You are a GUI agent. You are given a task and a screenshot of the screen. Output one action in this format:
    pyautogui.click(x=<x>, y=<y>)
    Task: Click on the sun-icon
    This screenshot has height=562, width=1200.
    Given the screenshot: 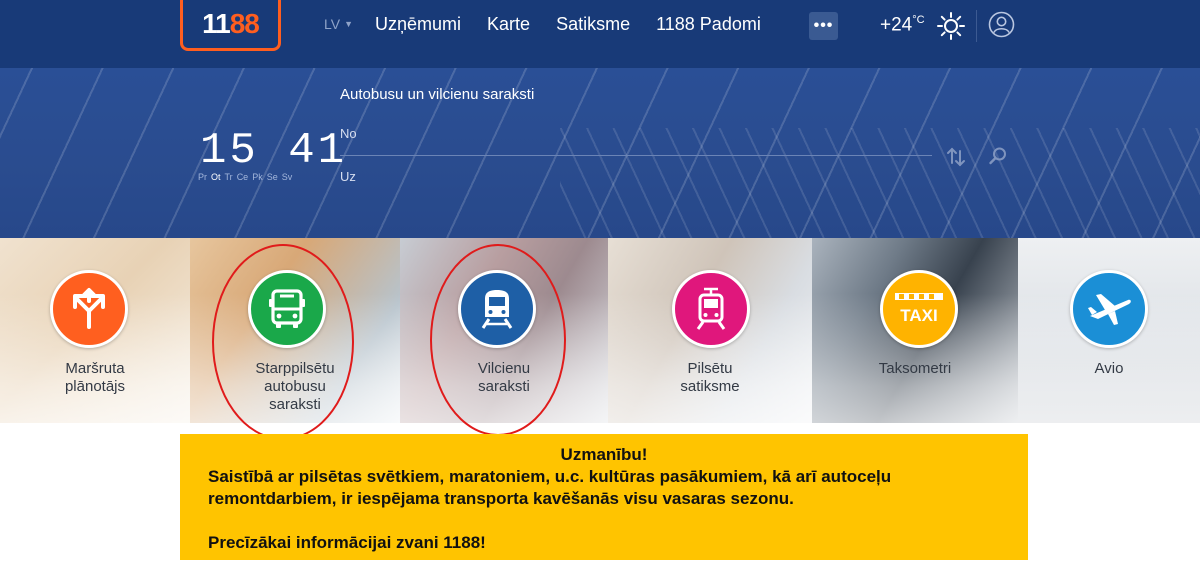 What is the action you would take?
    pyautogui.click(x=951, y=26)
    